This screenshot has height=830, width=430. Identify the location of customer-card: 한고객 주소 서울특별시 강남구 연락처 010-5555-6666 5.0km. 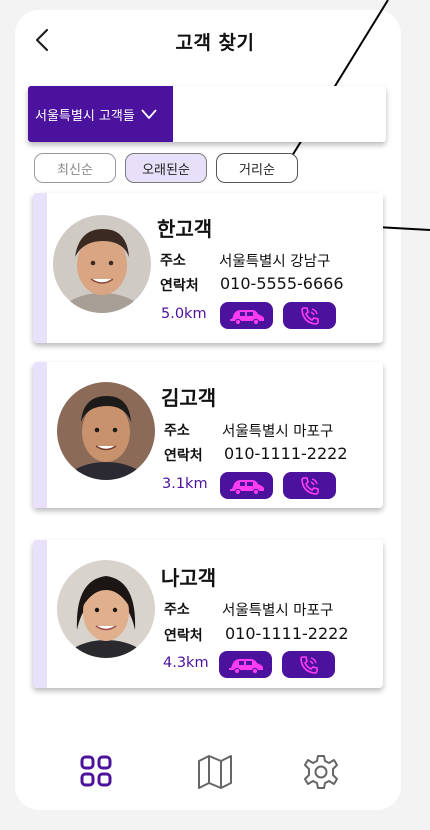
(208, 268).